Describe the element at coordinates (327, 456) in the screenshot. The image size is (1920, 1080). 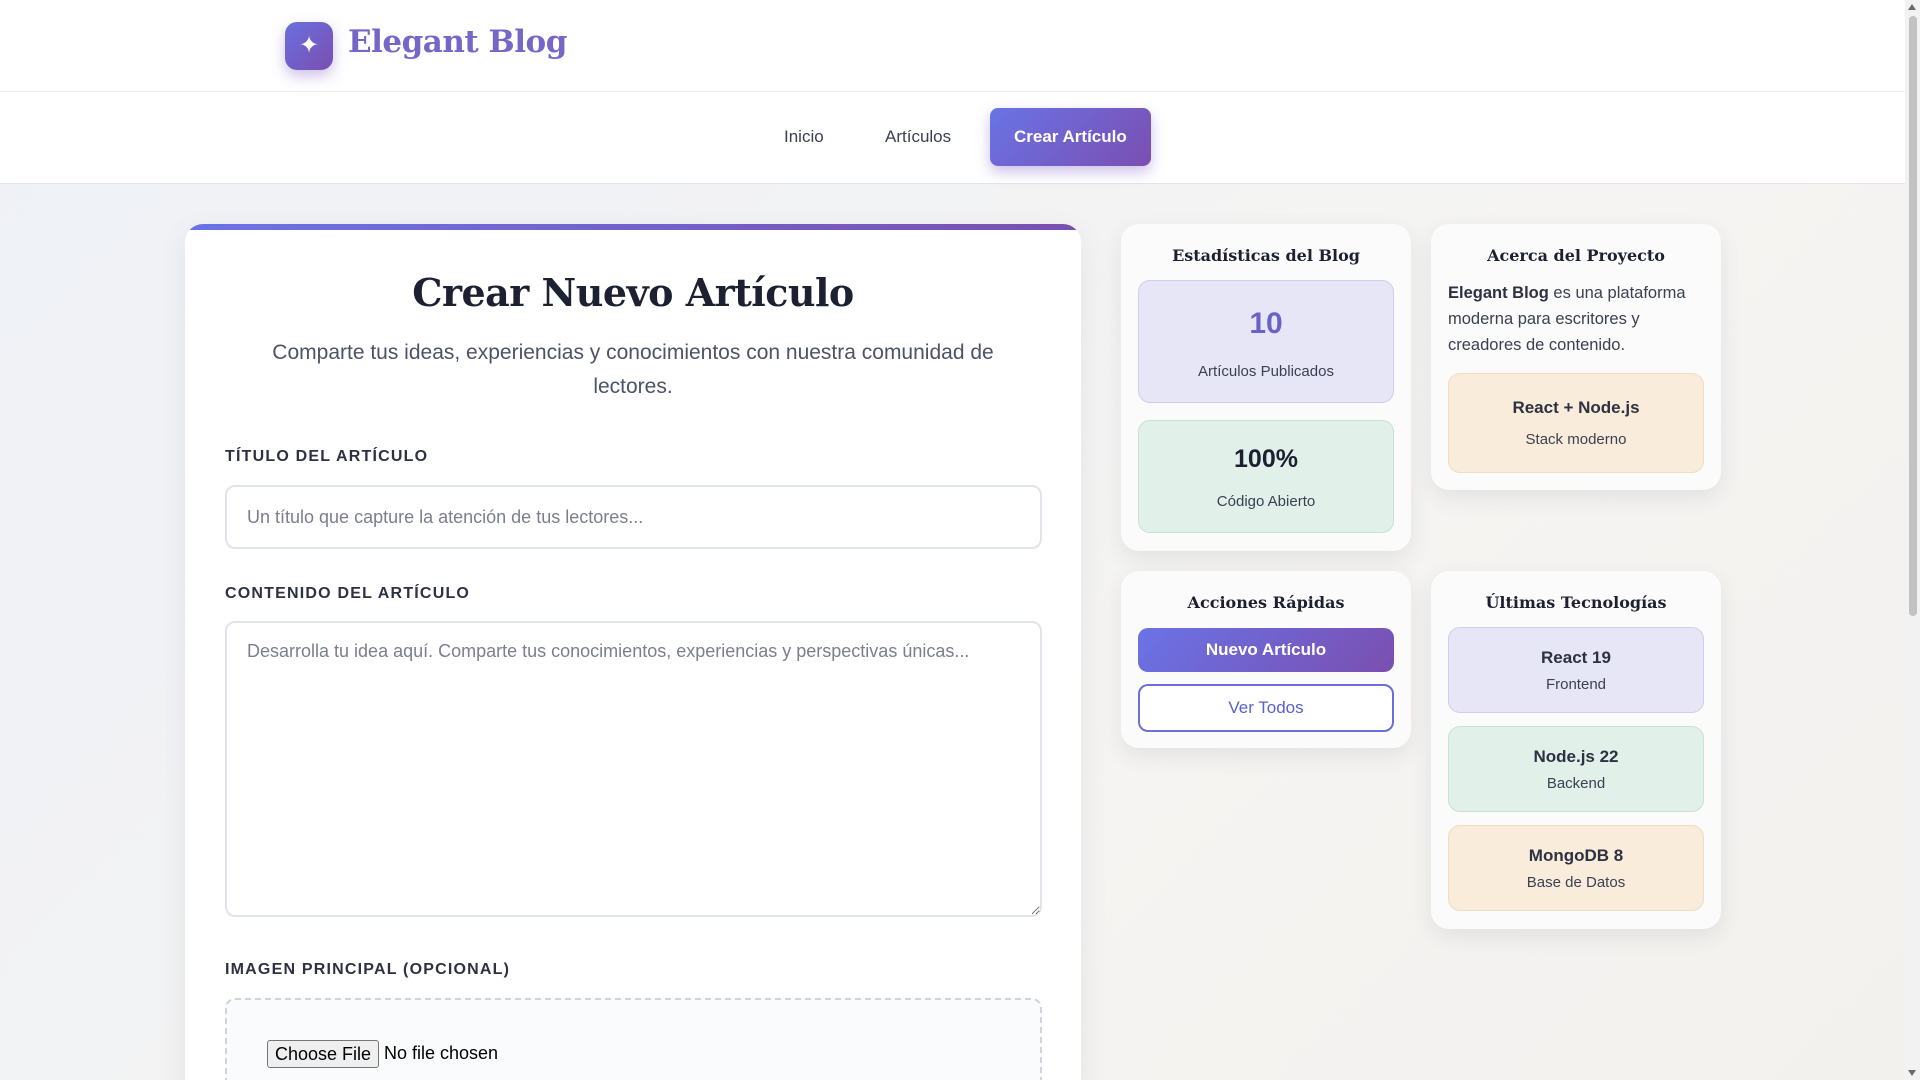
I see `title-field-label: TÍTULO DEL ARTÍCULO` at that location.